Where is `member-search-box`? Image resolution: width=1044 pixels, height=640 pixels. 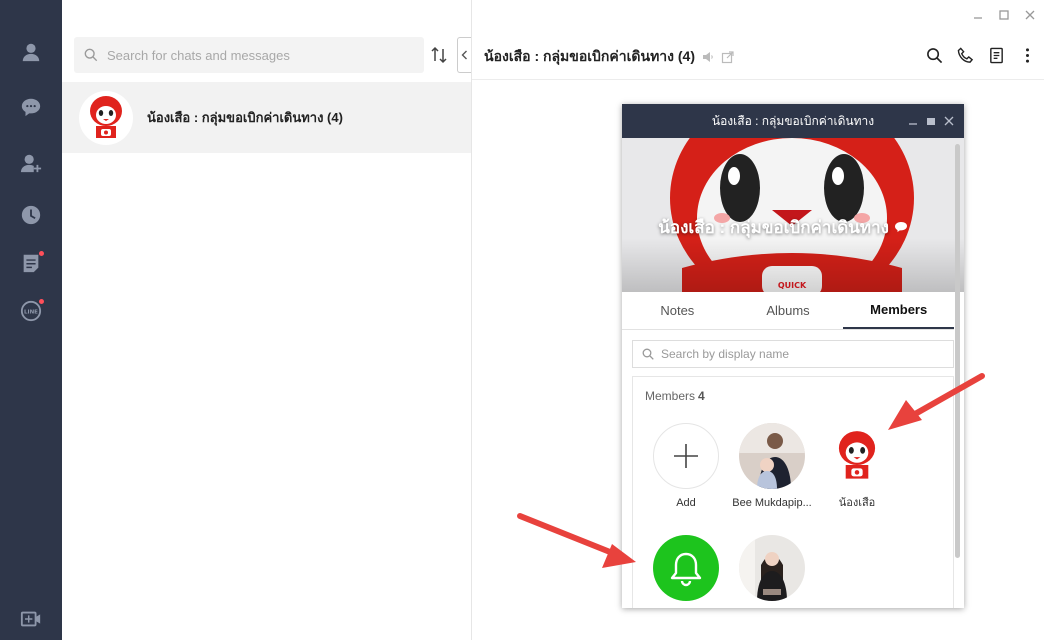 member-search-box is located at coordinates (793, 354).